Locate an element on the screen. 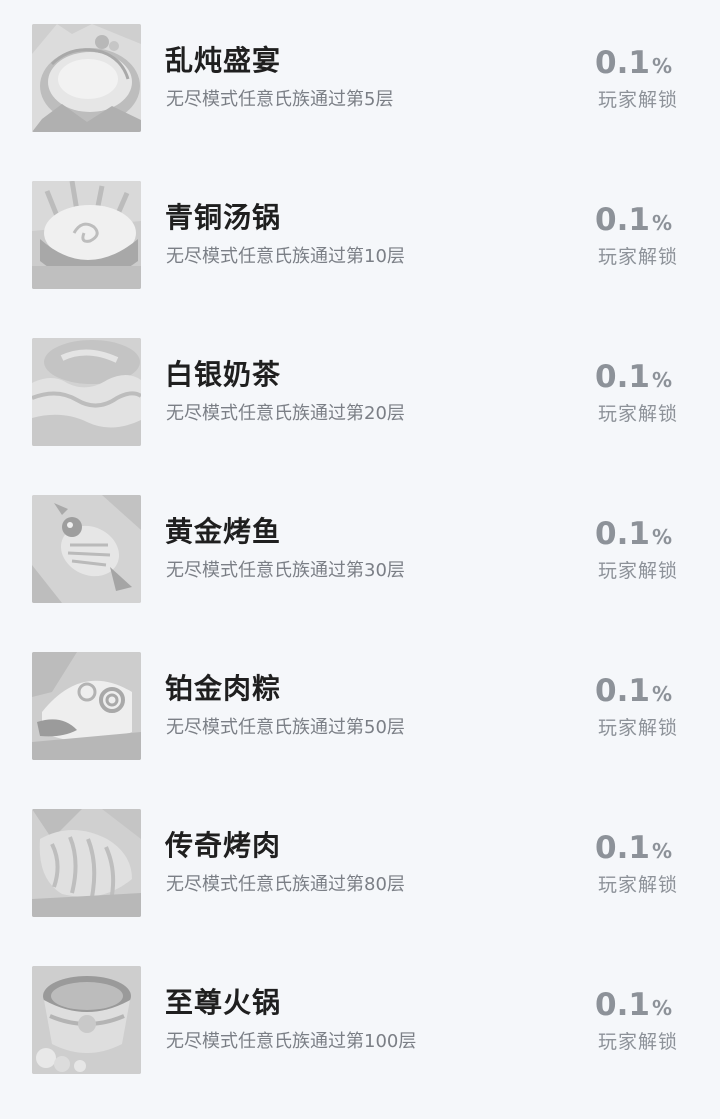 The image size is (720, 1119). legendary-roast-meat-icon is located at coordinates (86, 863).